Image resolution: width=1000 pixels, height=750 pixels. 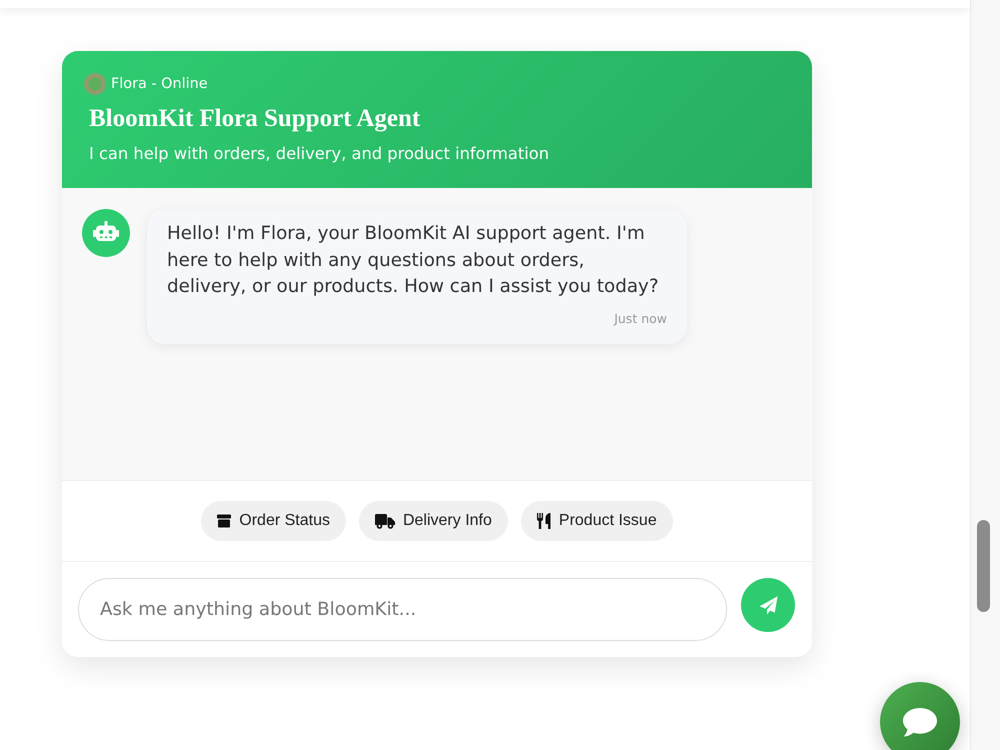 I want to click on send-icon, so click(x=768, y=605).